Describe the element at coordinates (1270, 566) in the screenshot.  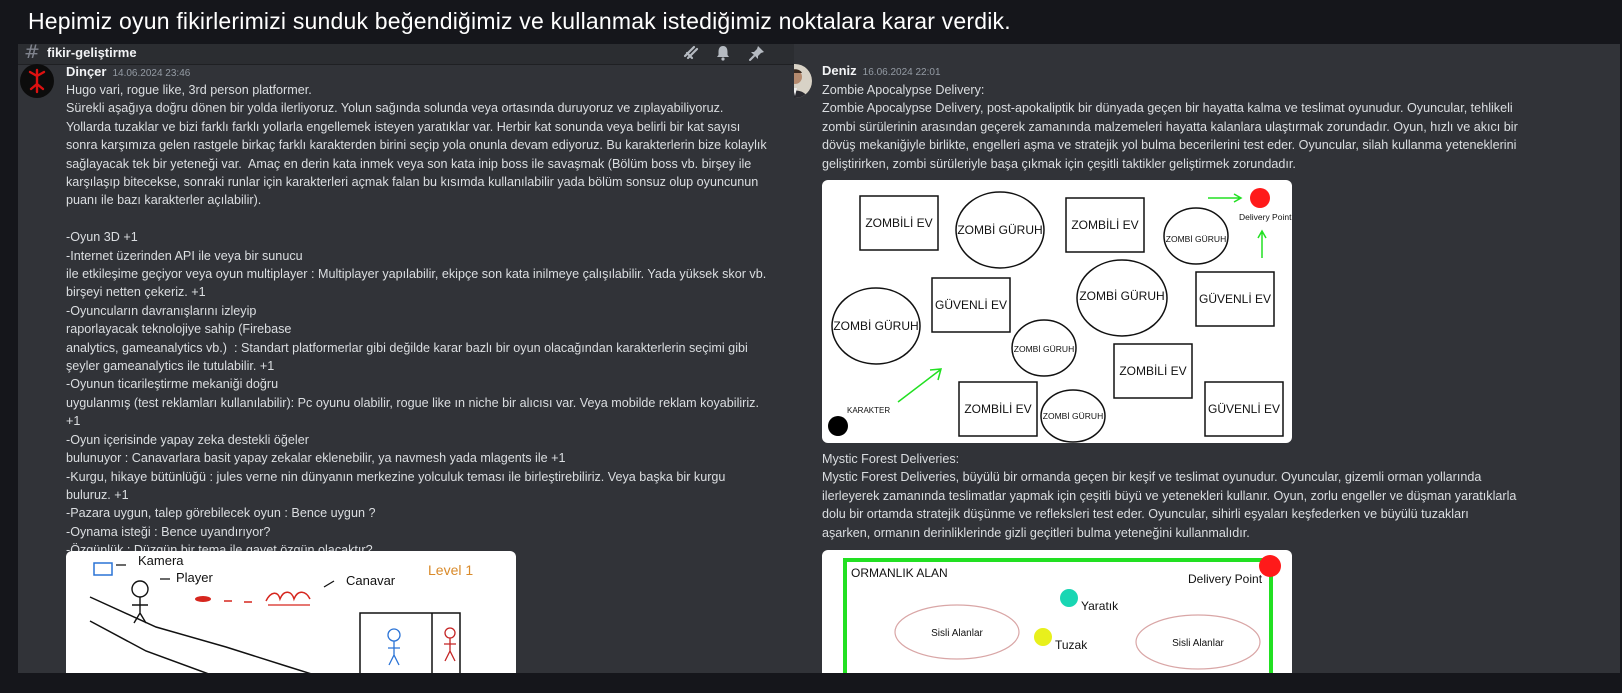
I see `forest-delivery-point-marker` at that location.